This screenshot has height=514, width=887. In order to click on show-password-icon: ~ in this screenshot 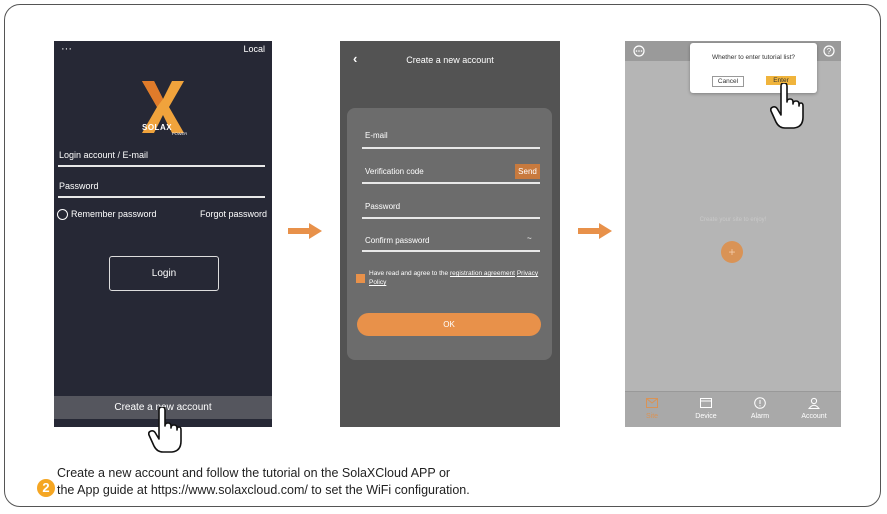, I will do `click(529, 238)`.